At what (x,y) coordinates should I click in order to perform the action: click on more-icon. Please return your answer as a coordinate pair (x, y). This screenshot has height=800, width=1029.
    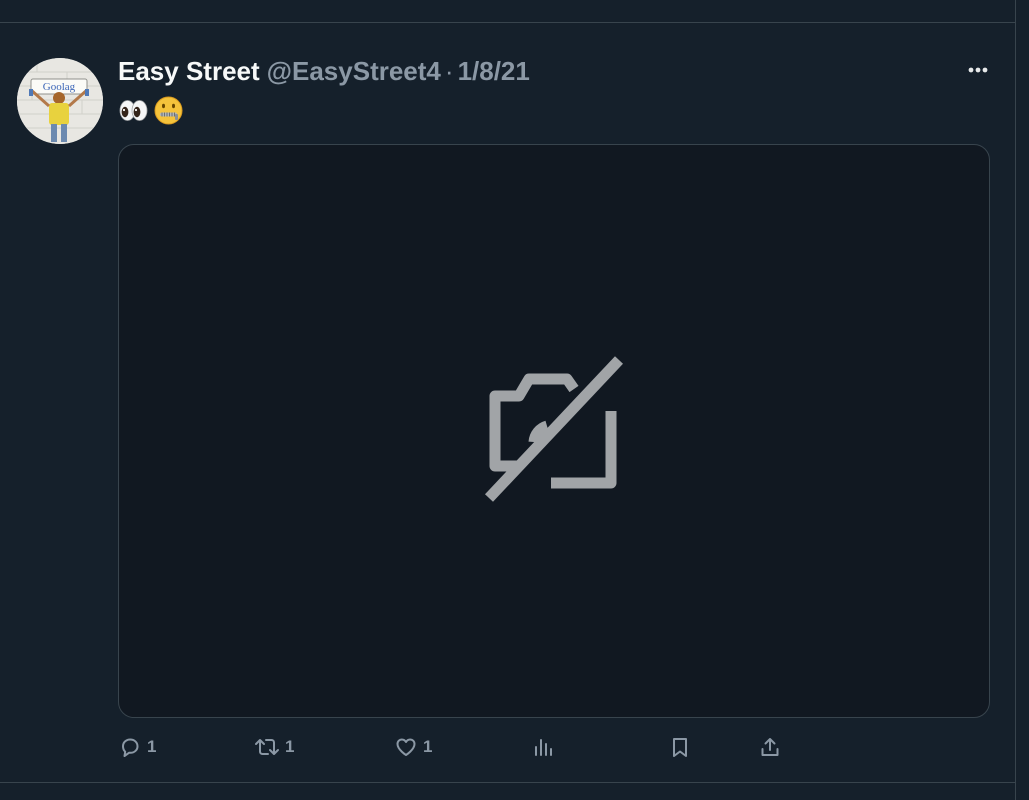
    Looking at the image, I should click on (978, 70).